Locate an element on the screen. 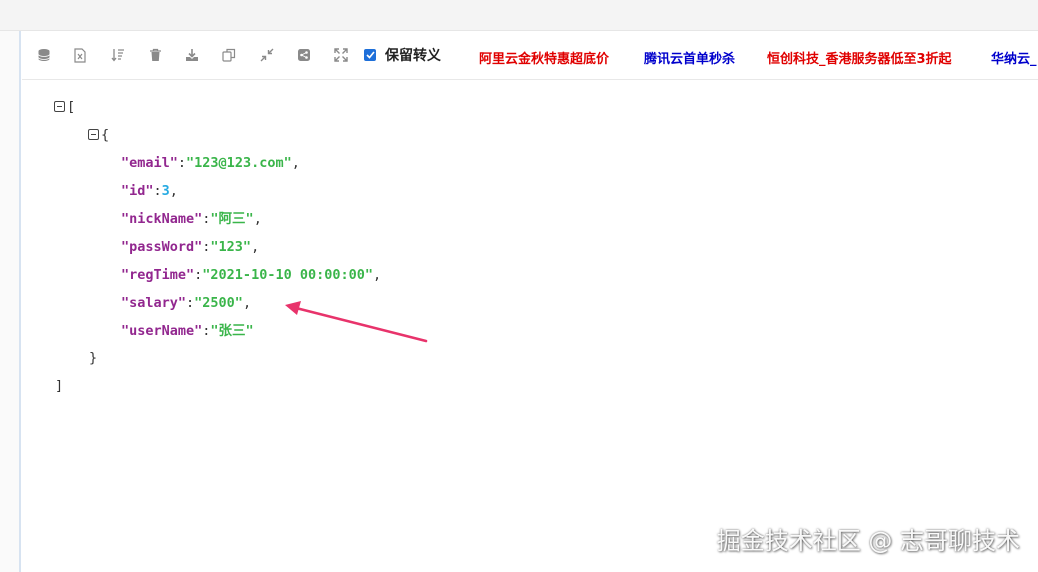  trash-icon is located at coordinates (155, 55).